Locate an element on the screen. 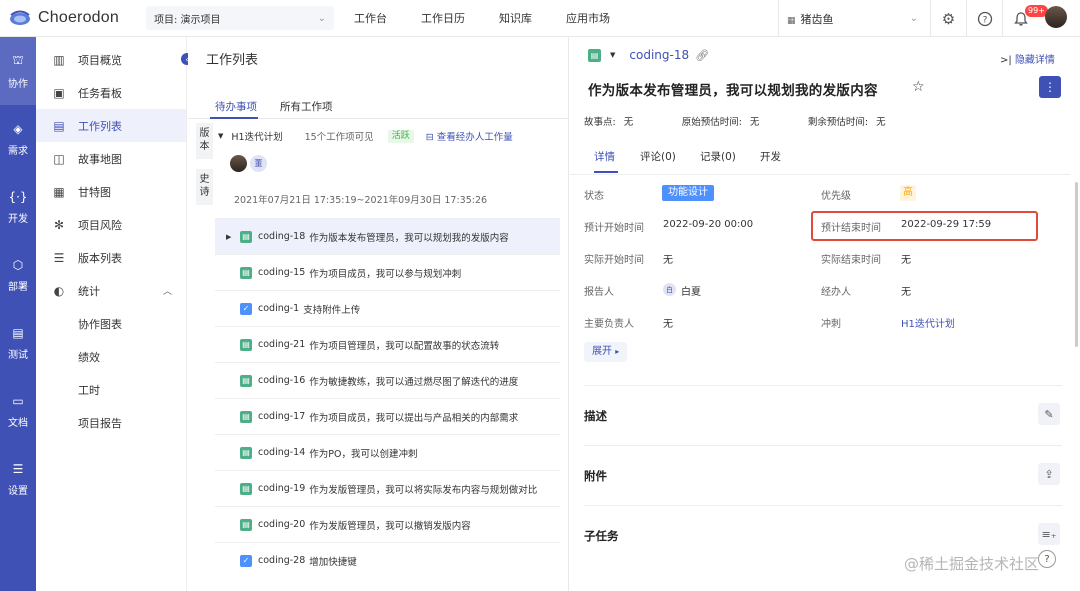 The height and width of the screenshot is (591, 1080). table-row: ▶ ▤ coding-18 作为版本发布管理员，我可以规划我的发版内容 is located at coordinates (387, 236).